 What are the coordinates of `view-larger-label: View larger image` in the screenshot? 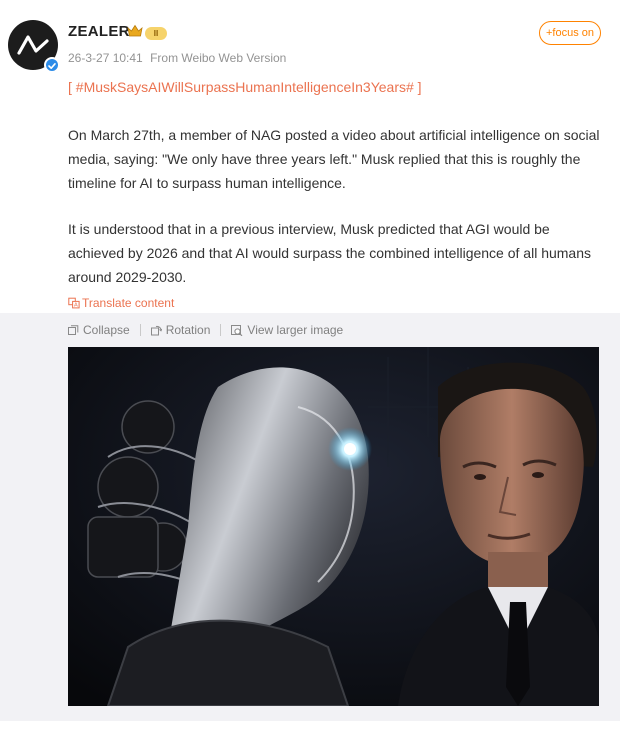 It's located at (295, 330).